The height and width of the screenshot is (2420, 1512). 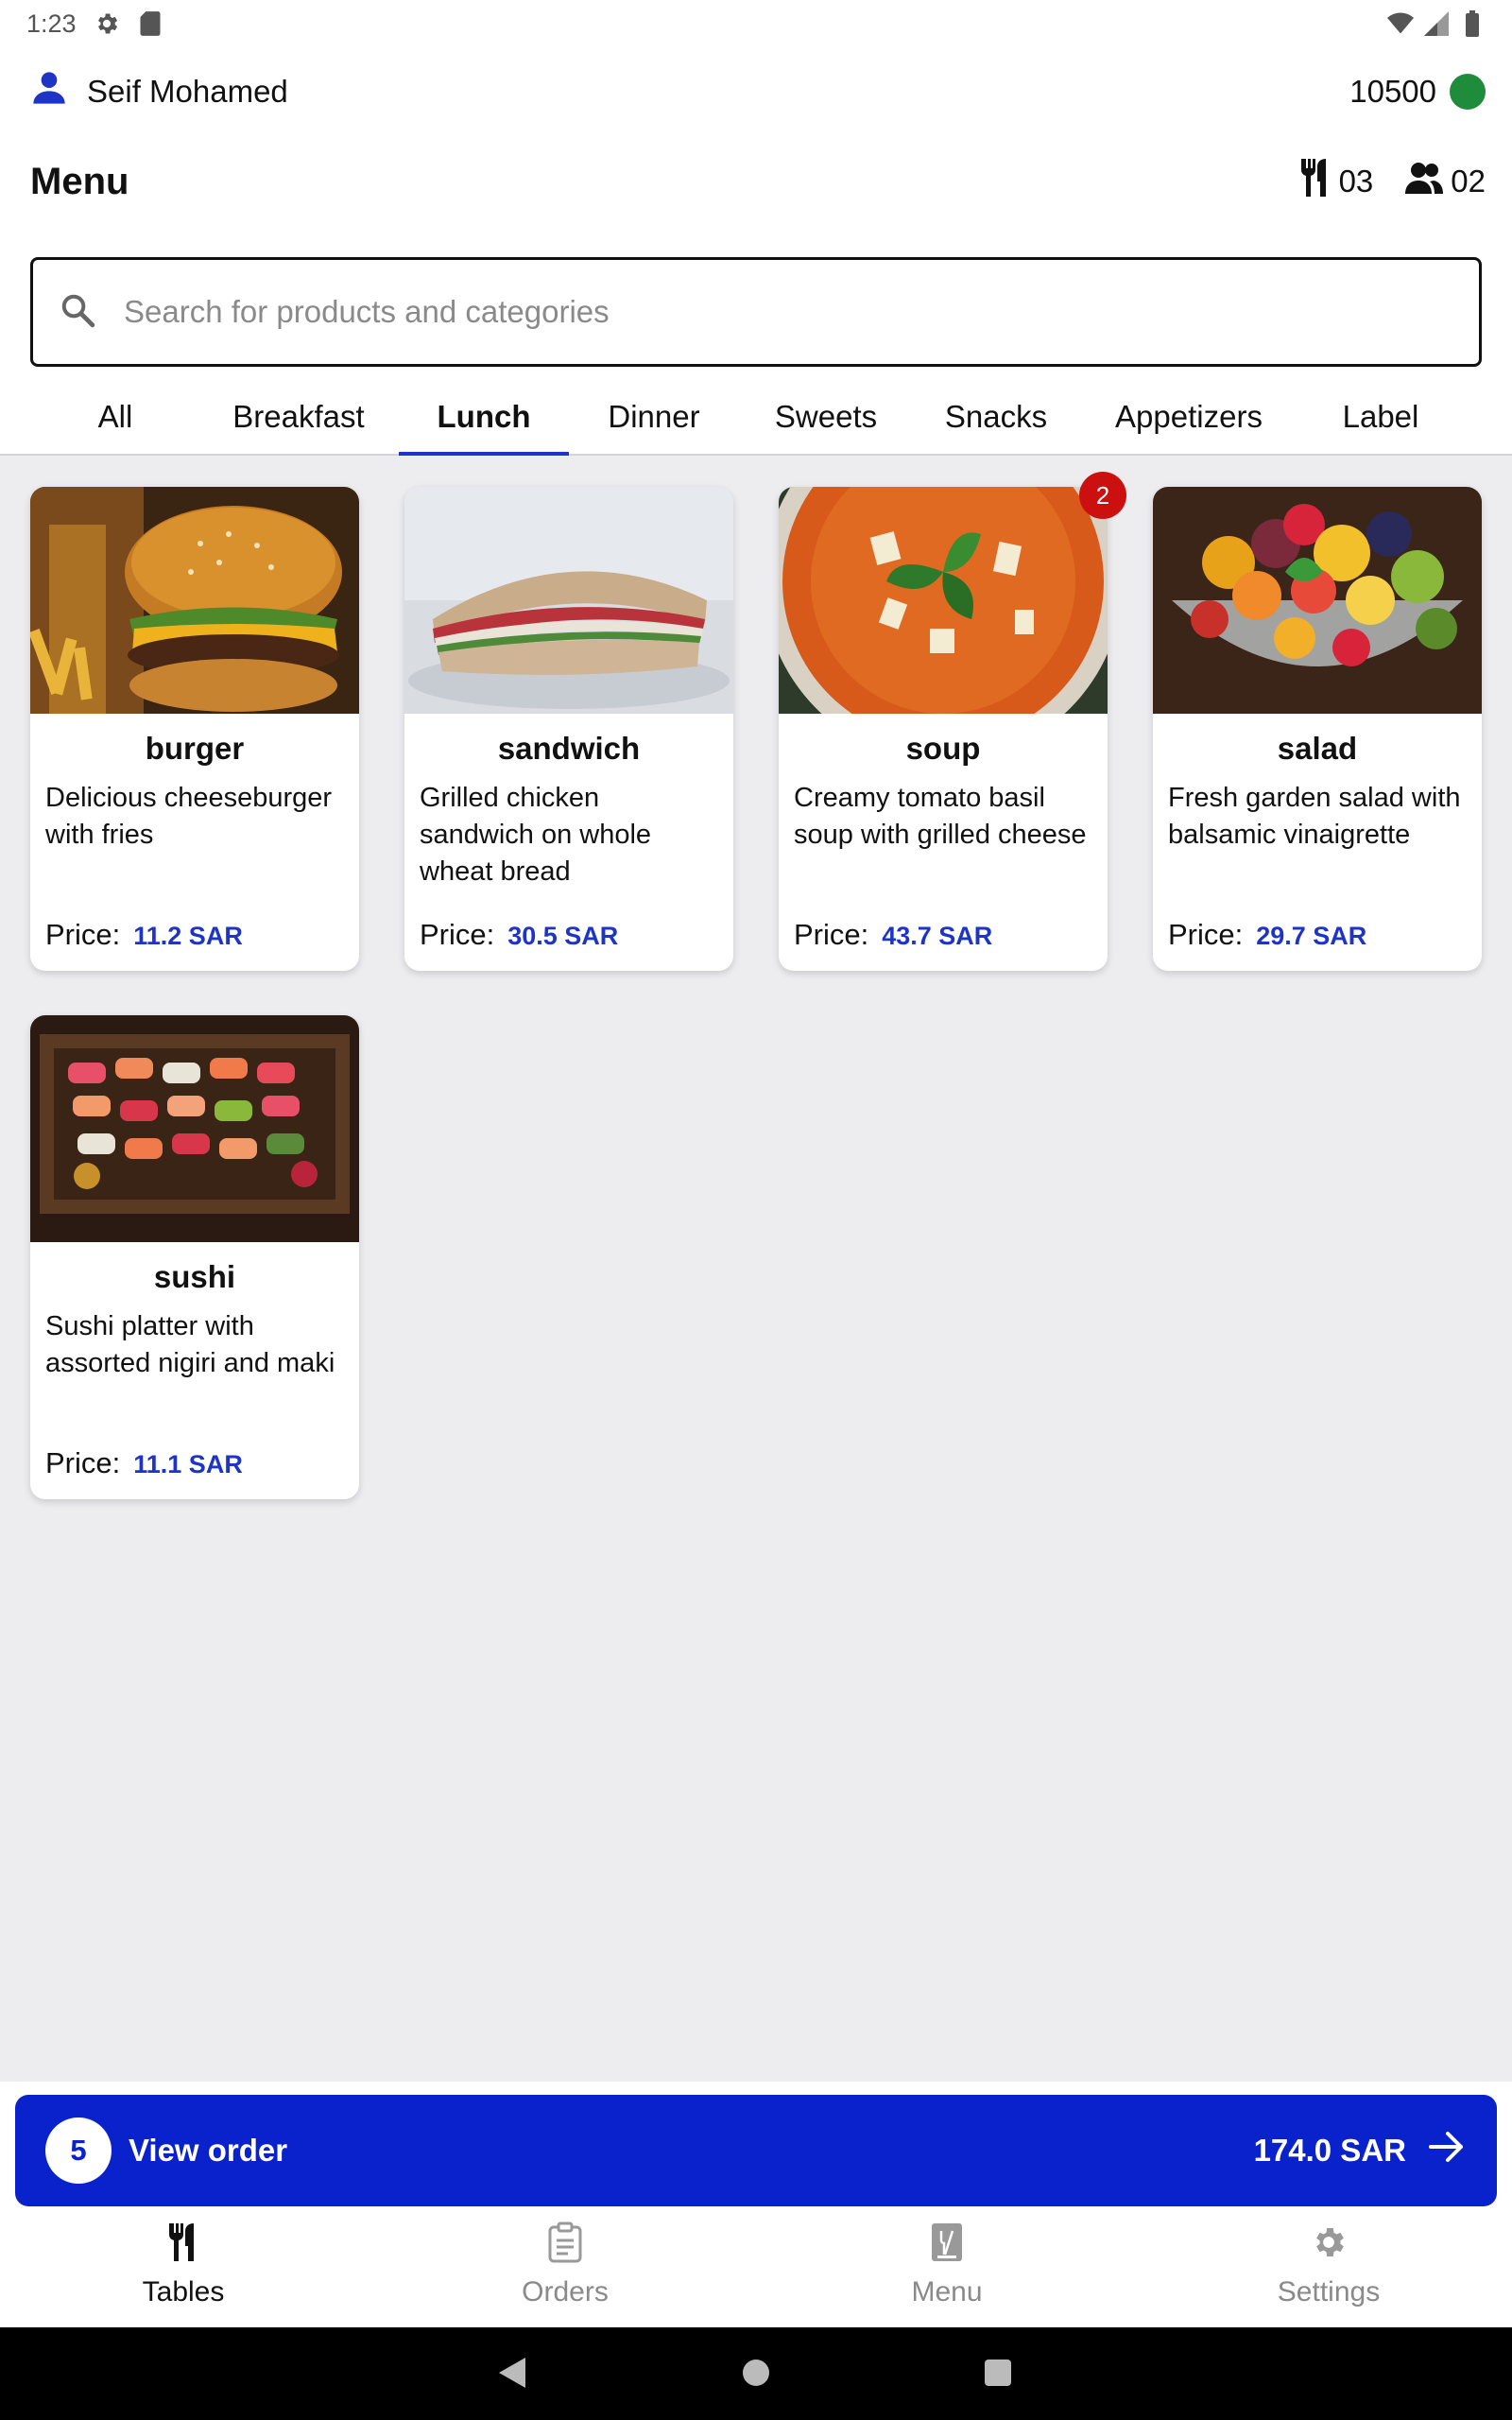 I want to click on menu-book-icon, so click(x=947, y=2242).